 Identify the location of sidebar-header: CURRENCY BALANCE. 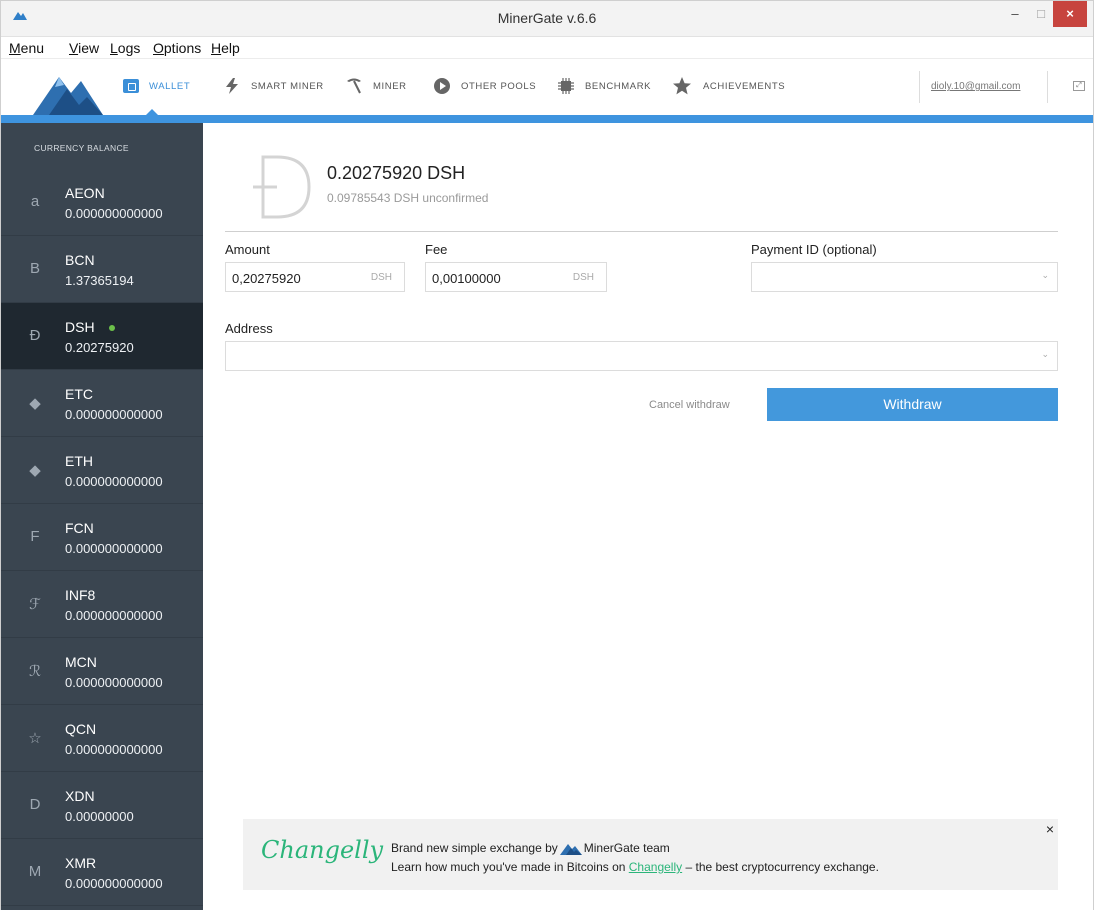
(81, 148).